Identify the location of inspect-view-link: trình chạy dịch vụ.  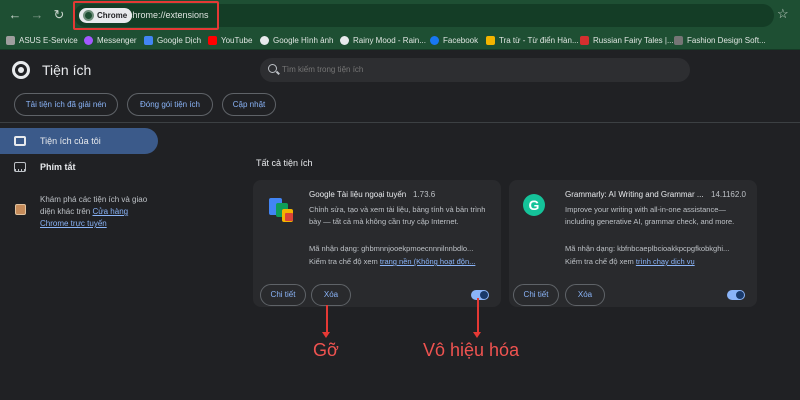
(665, 261).